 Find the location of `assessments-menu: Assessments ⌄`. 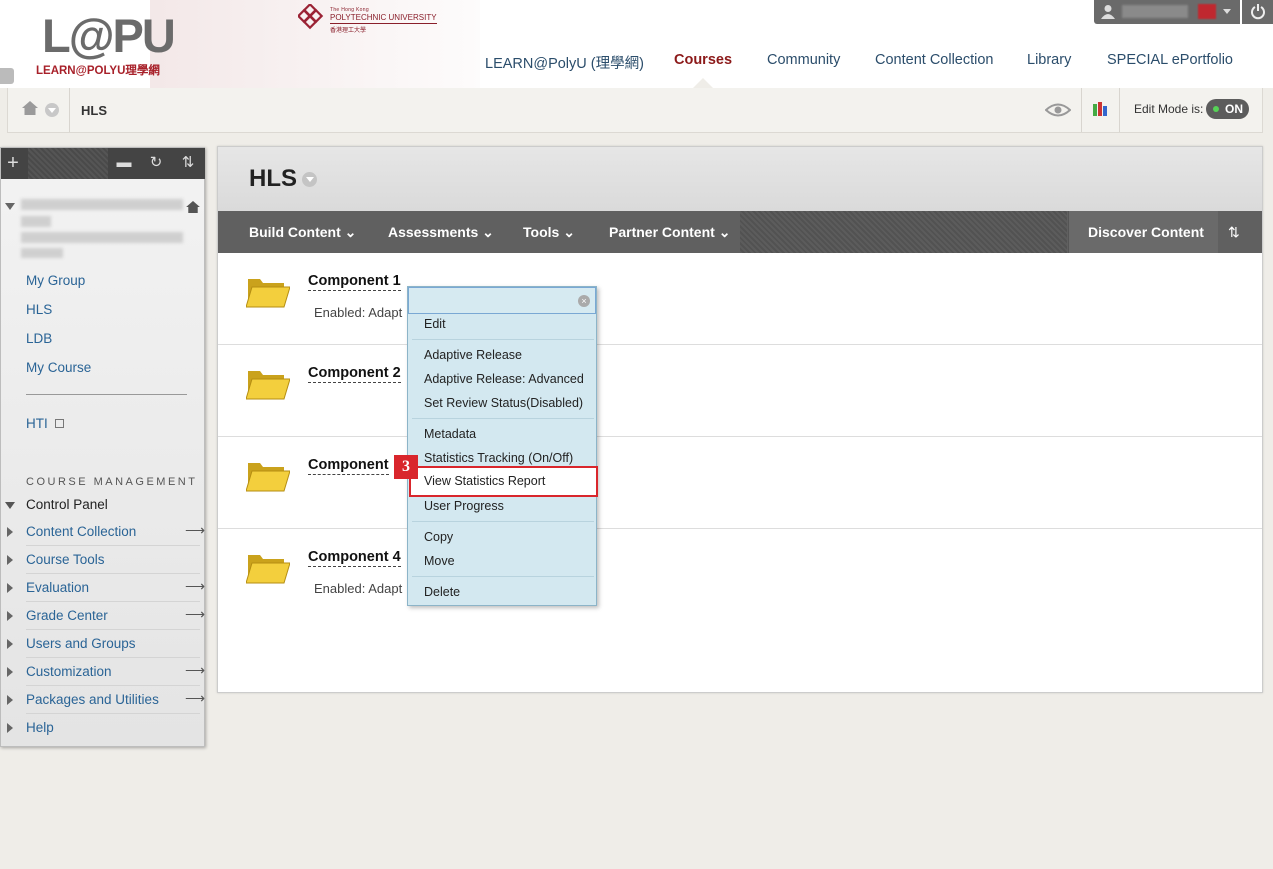

assessments-menu: Assessments ⌄ is located at coordinates (441, 232).